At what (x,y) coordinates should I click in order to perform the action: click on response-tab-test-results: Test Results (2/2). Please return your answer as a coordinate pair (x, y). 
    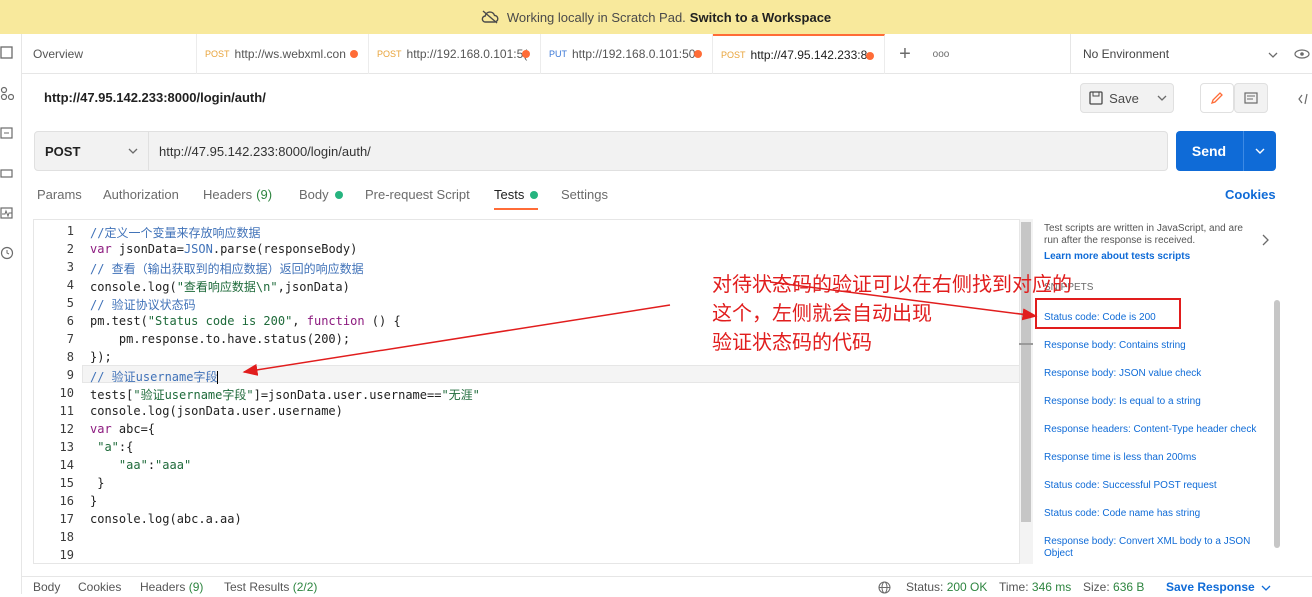
    Looking at the image, I should click on (270, 587).